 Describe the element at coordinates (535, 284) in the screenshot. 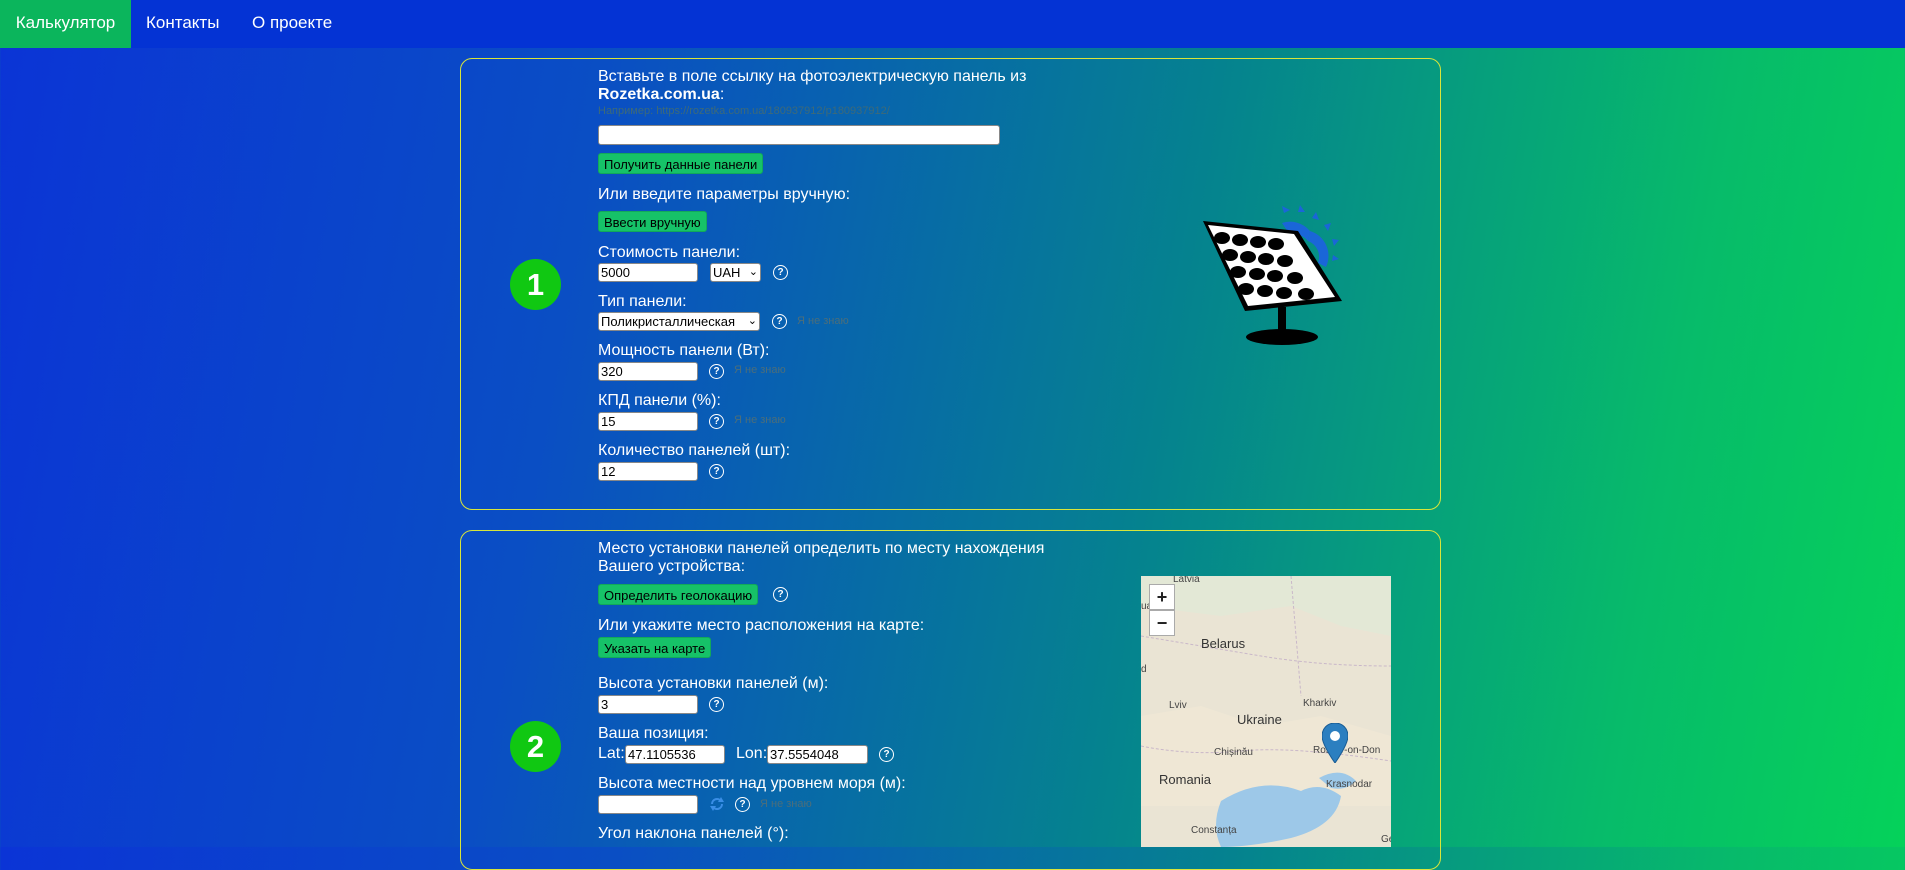

I see `step-1-badge: 1` at that location.